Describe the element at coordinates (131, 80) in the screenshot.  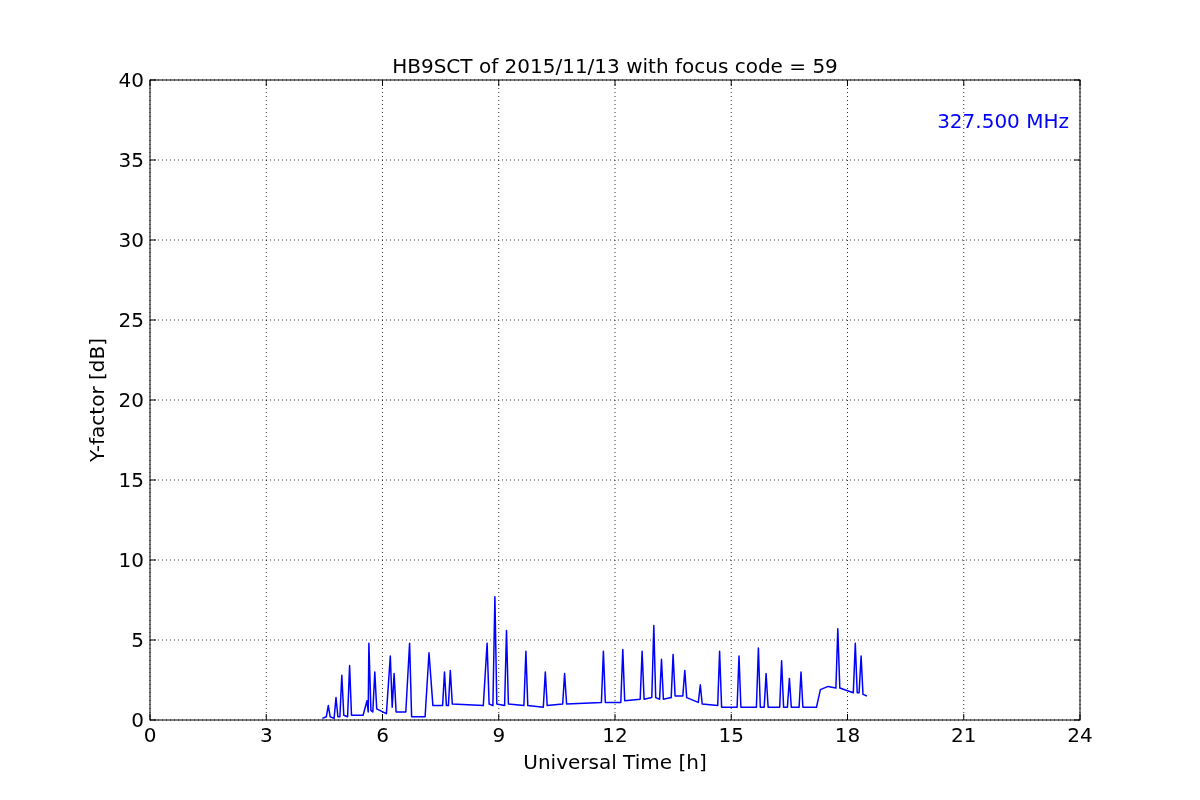
I see `tick-label: 40` at that location.